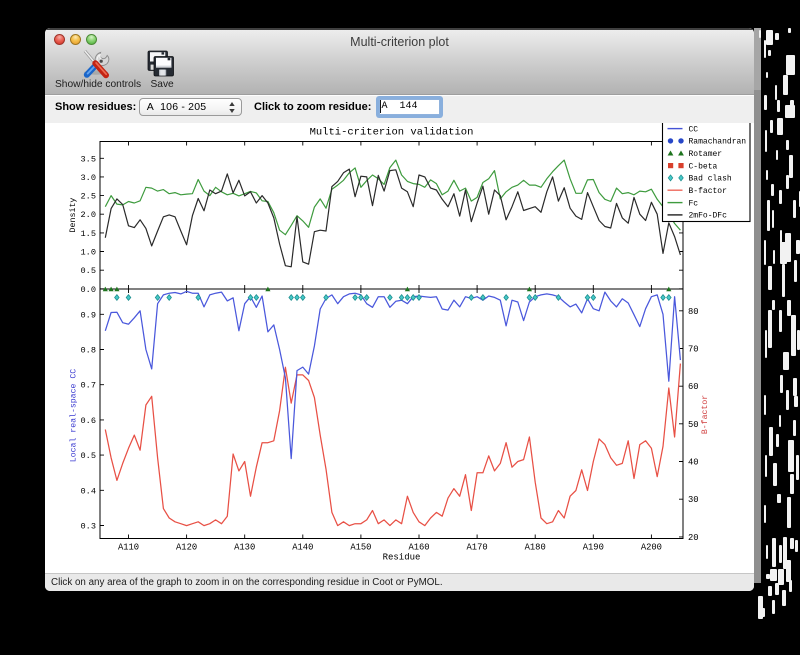 The width and height of the screenshot is (800, 655). What do you see at coordinates (302, 548) in the screenshot?
I see `svg-text: A140` at bounding box center [302, 548].